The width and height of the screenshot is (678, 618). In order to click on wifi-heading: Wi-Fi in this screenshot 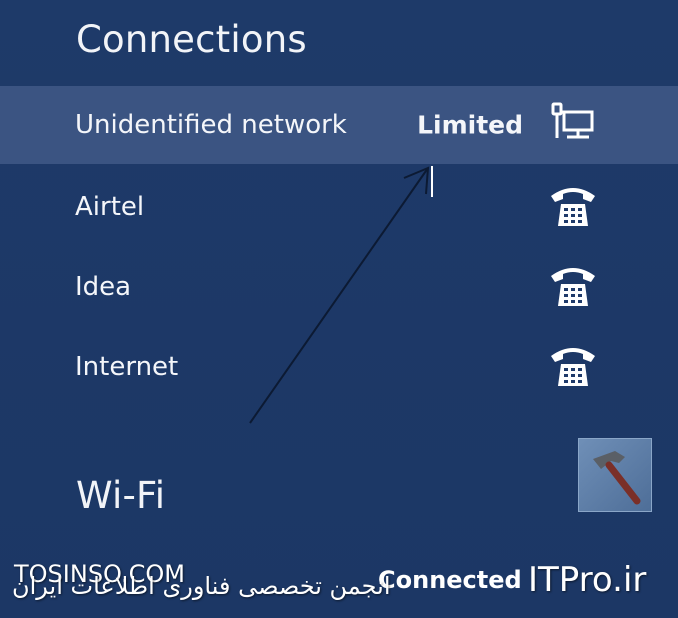, I will do `click(121, 495)`.